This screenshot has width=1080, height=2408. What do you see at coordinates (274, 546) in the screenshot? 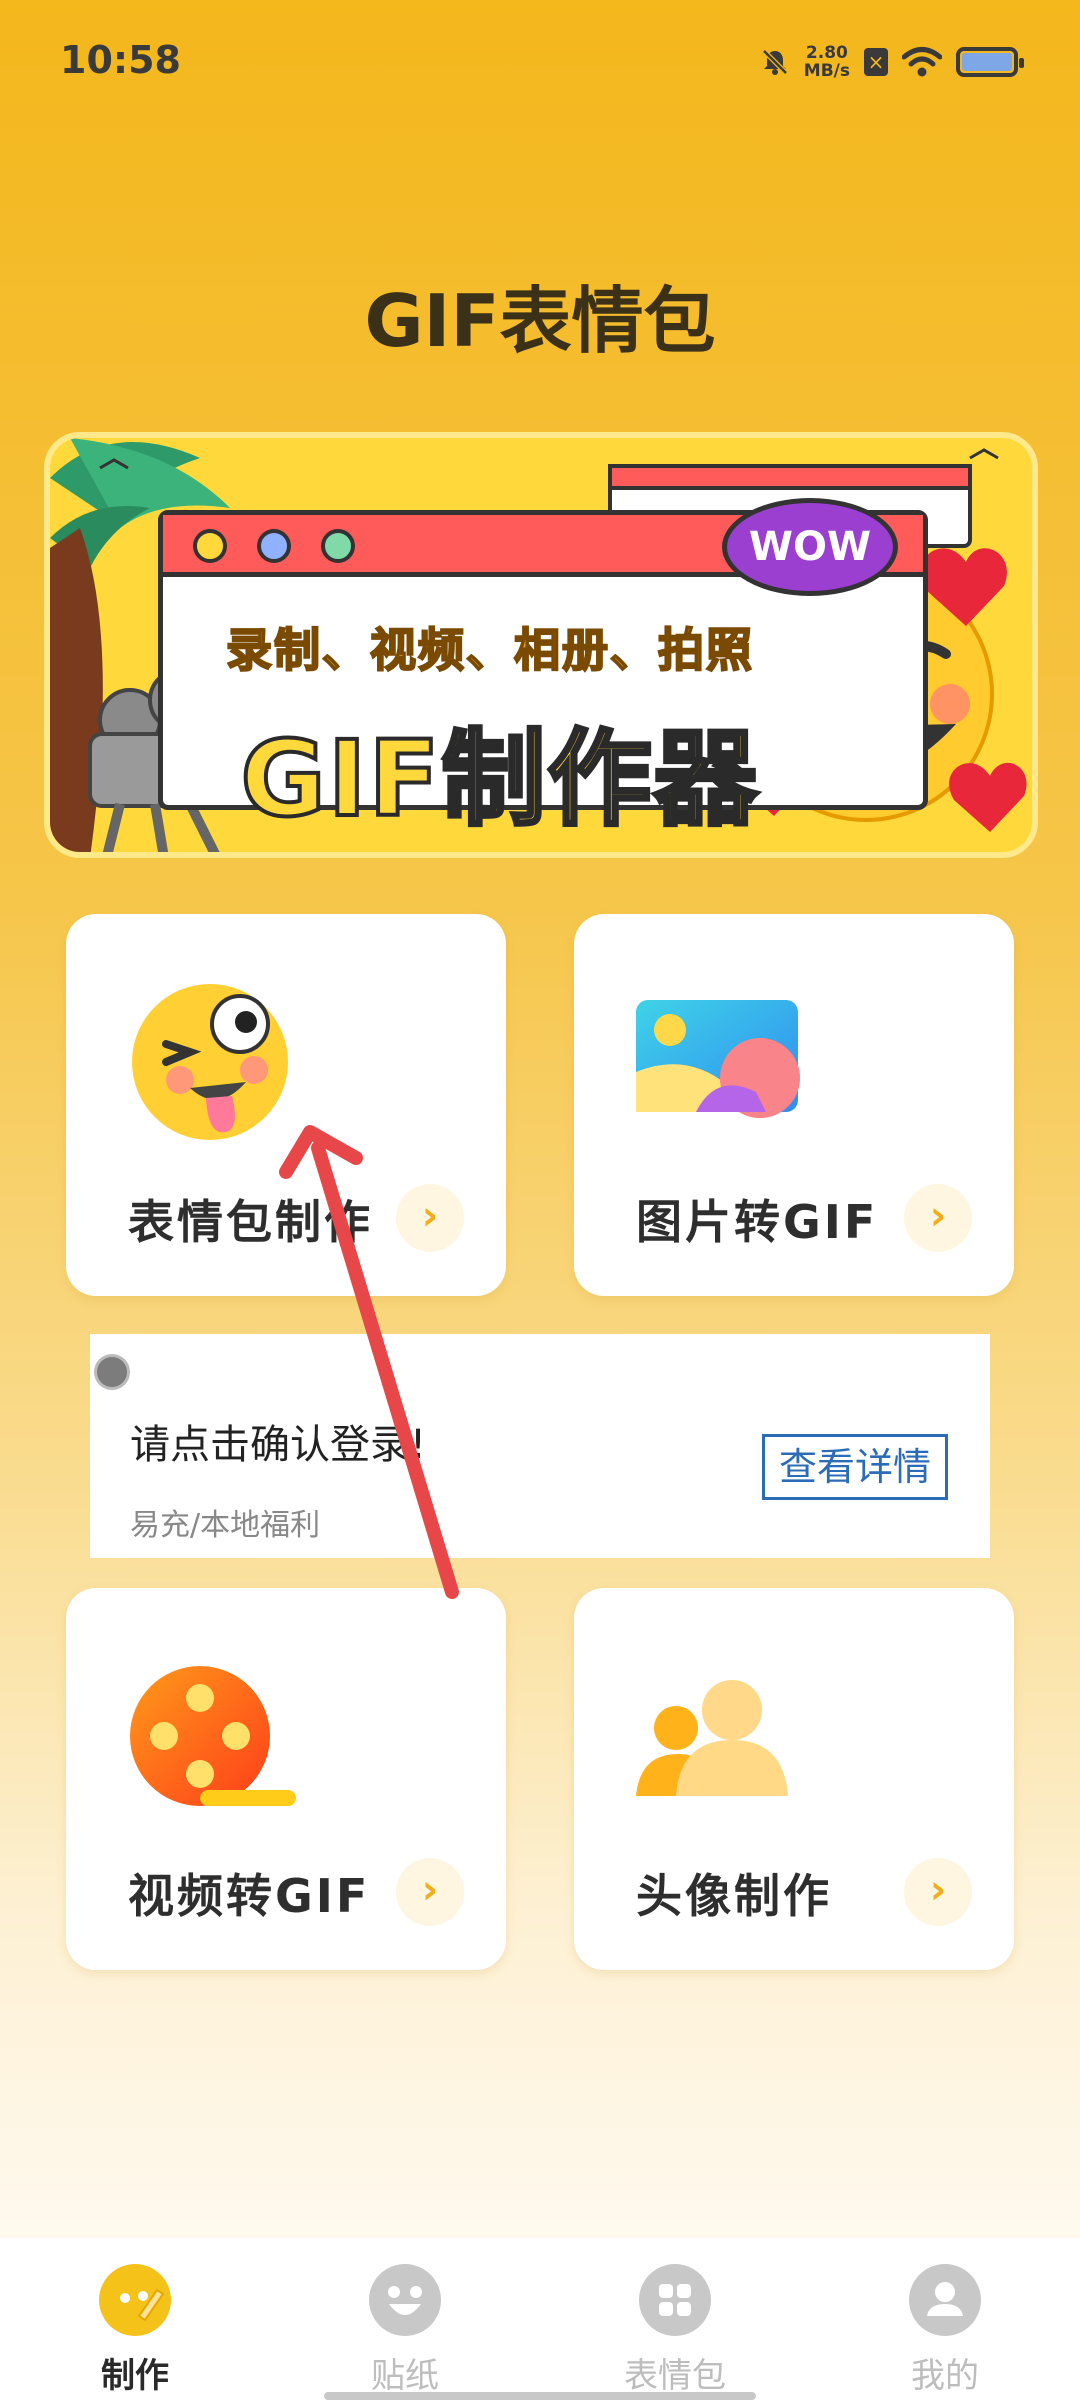
I see `minimize-dot-icon` at bounding box center [274, 546].